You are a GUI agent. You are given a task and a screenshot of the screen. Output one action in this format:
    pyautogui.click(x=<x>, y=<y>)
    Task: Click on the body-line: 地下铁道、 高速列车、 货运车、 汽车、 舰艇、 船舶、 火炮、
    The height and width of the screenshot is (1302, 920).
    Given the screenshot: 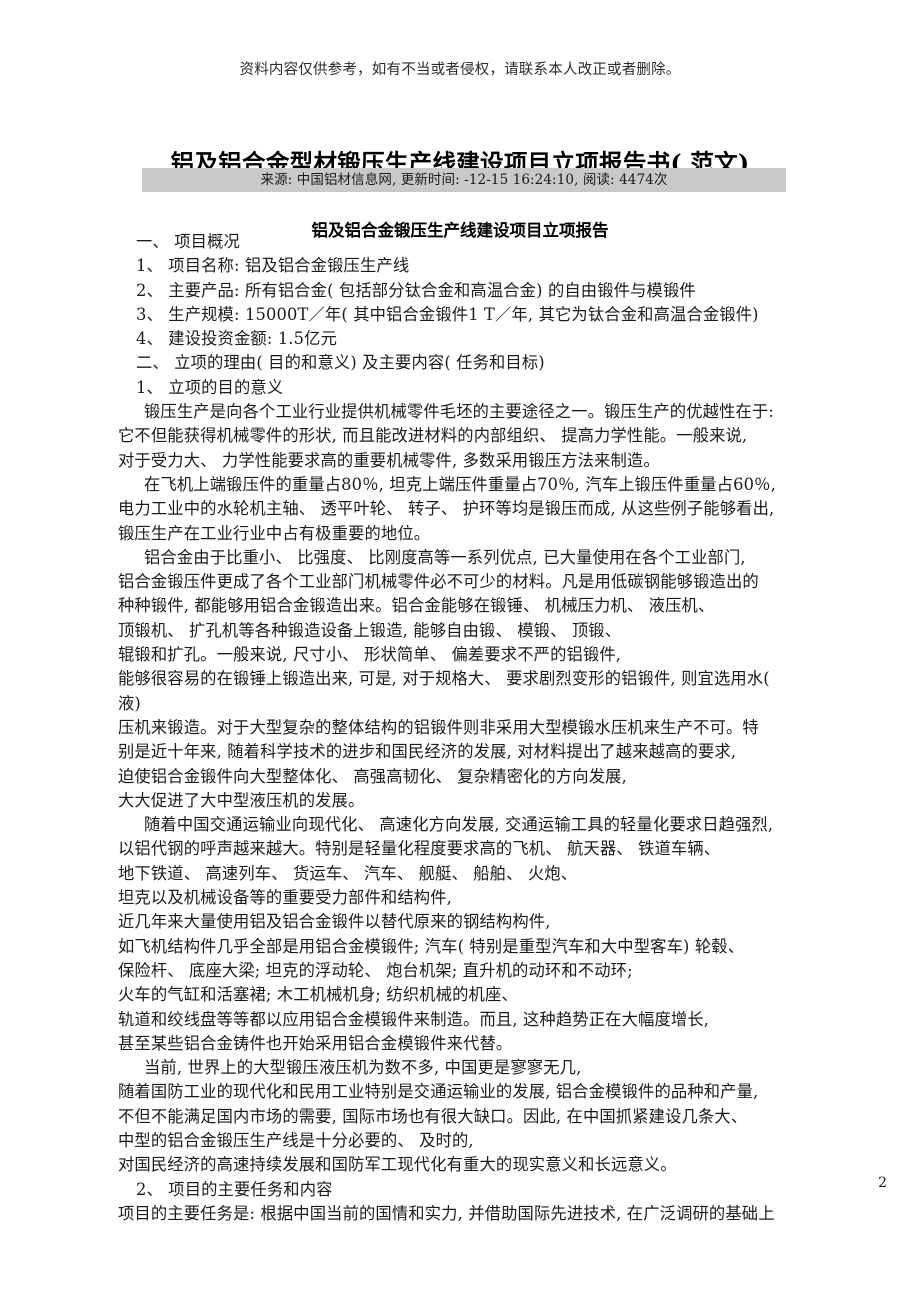 What is the action you would take?
    pyautogui.click(x=348, y=873)
    